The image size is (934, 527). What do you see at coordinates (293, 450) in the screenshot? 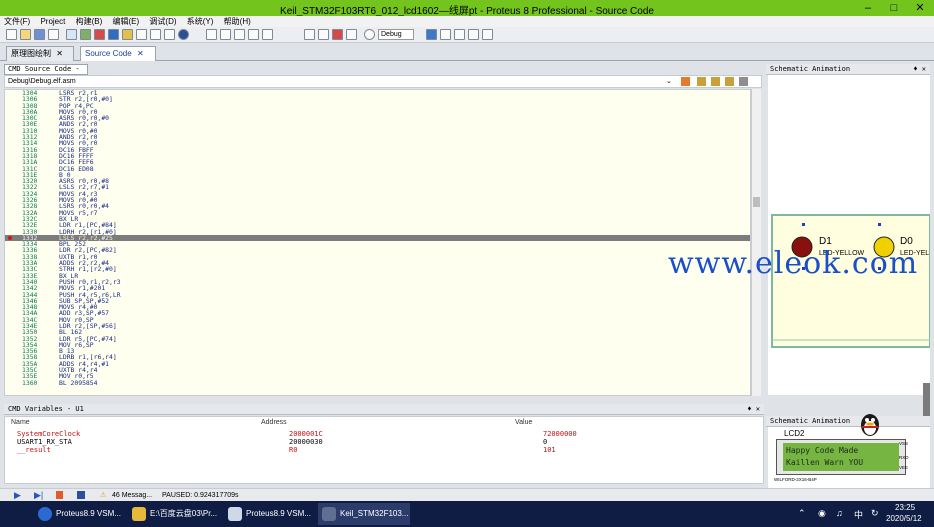
I see `var-address: R0` at bounding box center [293, 450].